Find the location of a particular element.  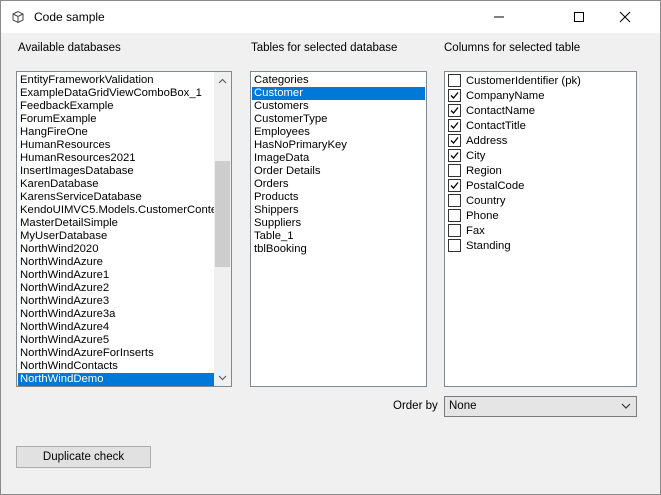

column-name: Address is located at coordinates (487, 140).